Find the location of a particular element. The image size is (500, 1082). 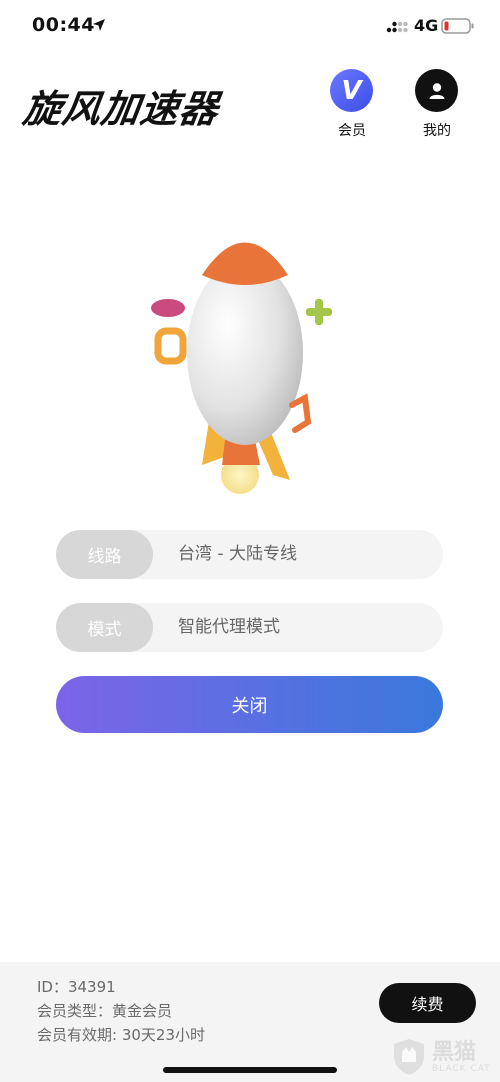

account-id: ID：34391 is located at coordinates (76, 987).